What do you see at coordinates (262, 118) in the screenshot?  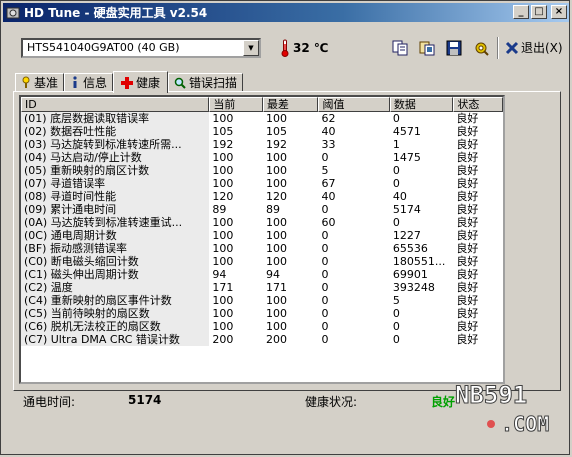 I see `table-row: (01) 底层数据读取错误率 100 100 62 0 良好` at bounding box center [262, 118].